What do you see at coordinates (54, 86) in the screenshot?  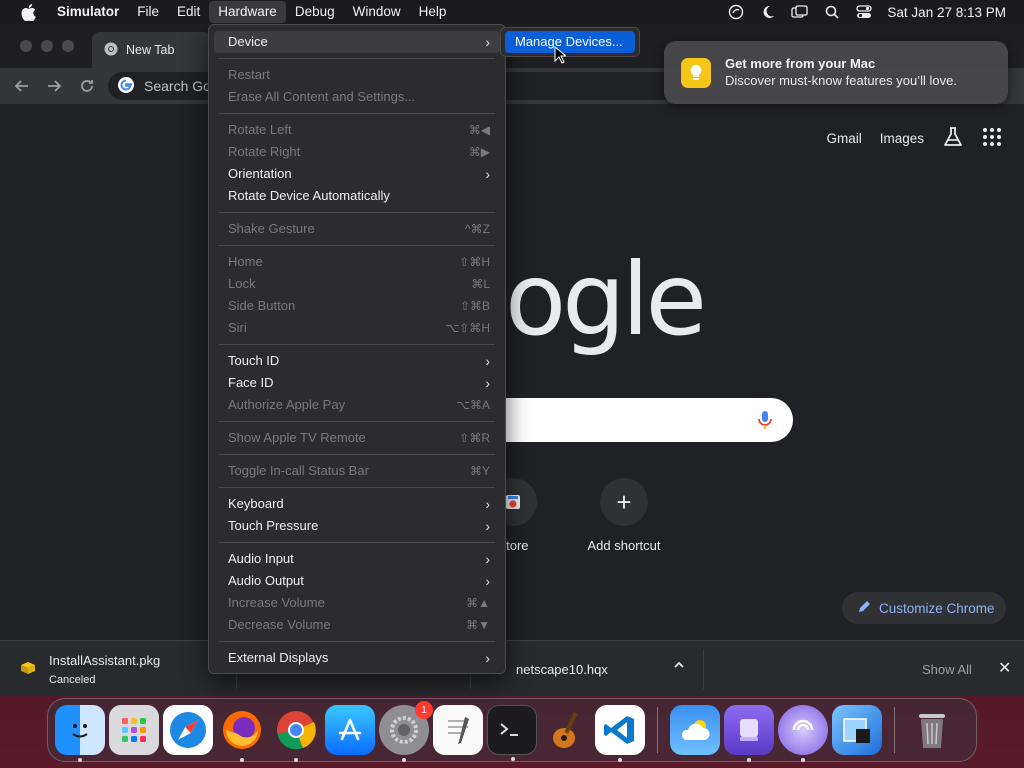 I see `forward-arrow-icon` at bounding box center [54, 86].